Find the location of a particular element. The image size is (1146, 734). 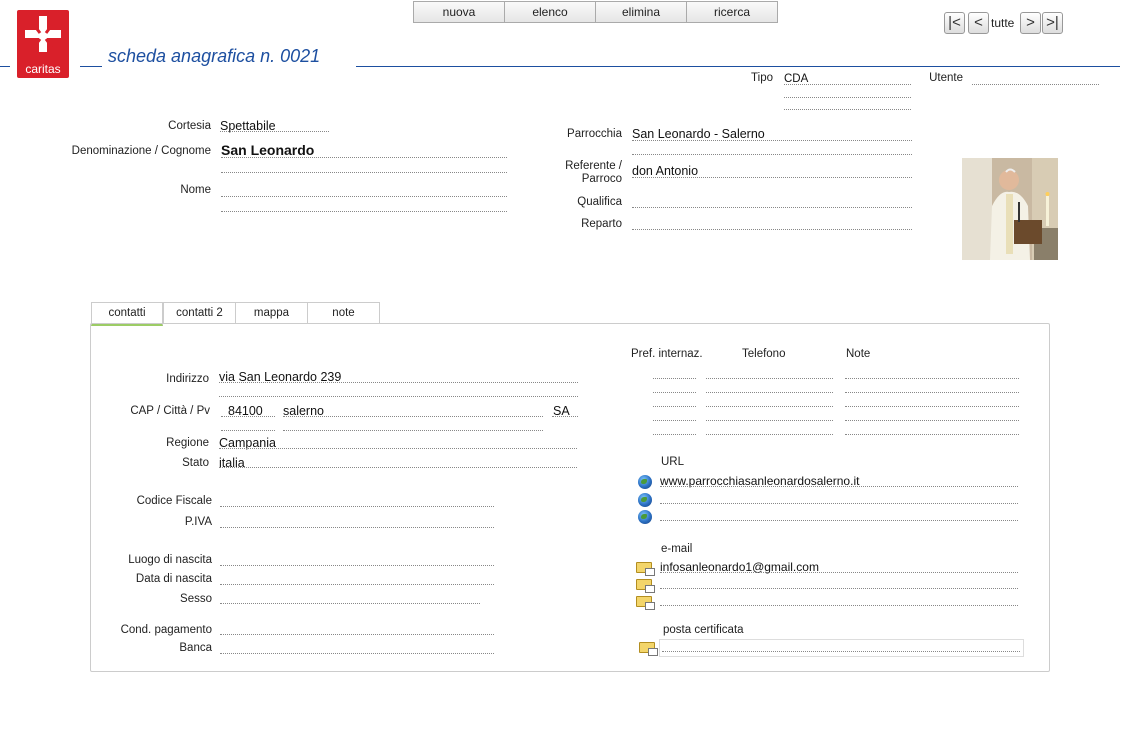

referente-label-line-1: Referente / is located at coordinates (593, 166).